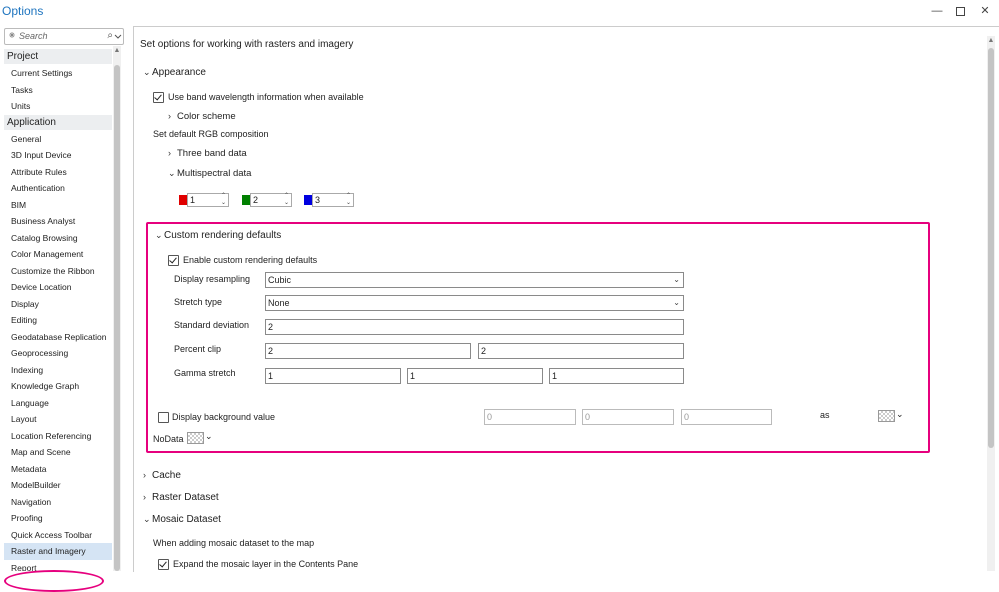  What do you see at coordinates (58, 287) in the screenshot?
I see `nav-item-device-location: Device Location` at bounding box center [58, 287].